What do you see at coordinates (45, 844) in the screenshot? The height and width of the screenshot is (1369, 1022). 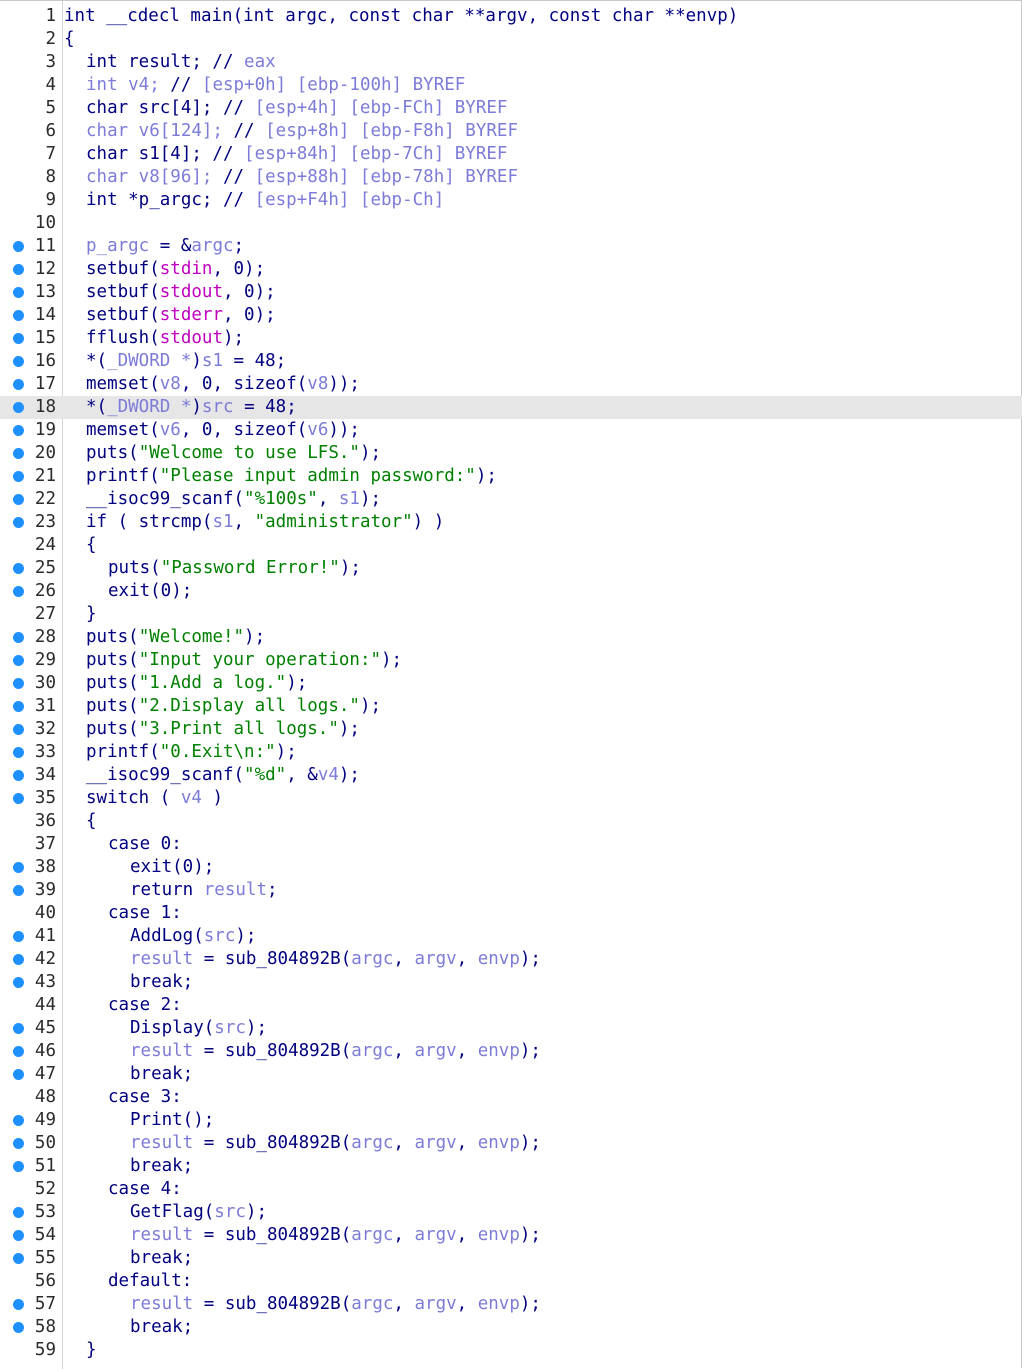 I see `line-number: 37` at bounding box center [45, 844].